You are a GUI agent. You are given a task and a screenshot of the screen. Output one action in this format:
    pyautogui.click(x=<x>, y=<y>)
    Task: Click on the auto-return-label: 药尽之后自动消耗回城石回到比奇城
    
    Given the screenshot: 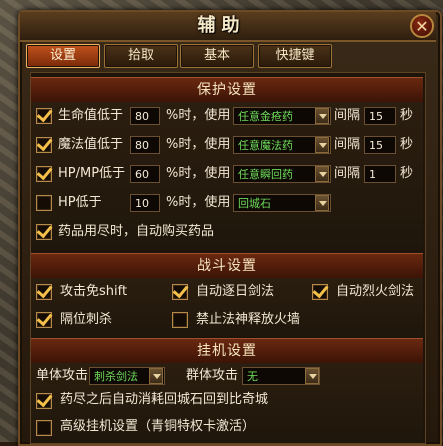 What is the action you would take?
    pyautogui.click(x=164, y=399)
    